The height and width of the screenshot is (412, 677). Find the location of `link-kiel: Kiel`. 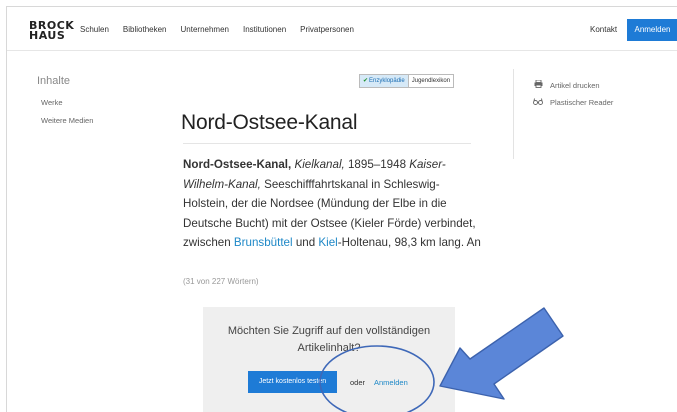

link-kiel: Kiel is located at coordinates (327, 242).